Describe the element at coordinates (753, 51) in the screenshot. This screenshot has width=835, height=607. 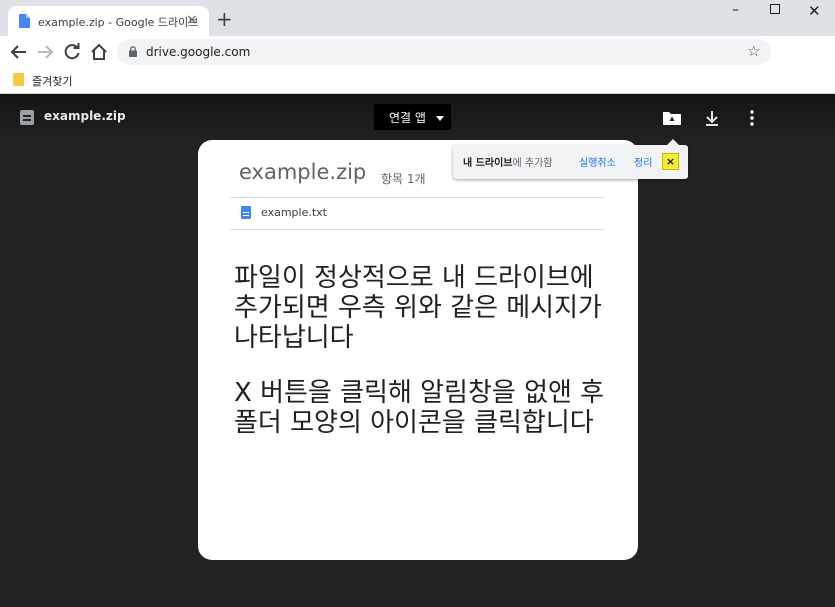
I see `bookmark-star-icon: ☆` at that location.